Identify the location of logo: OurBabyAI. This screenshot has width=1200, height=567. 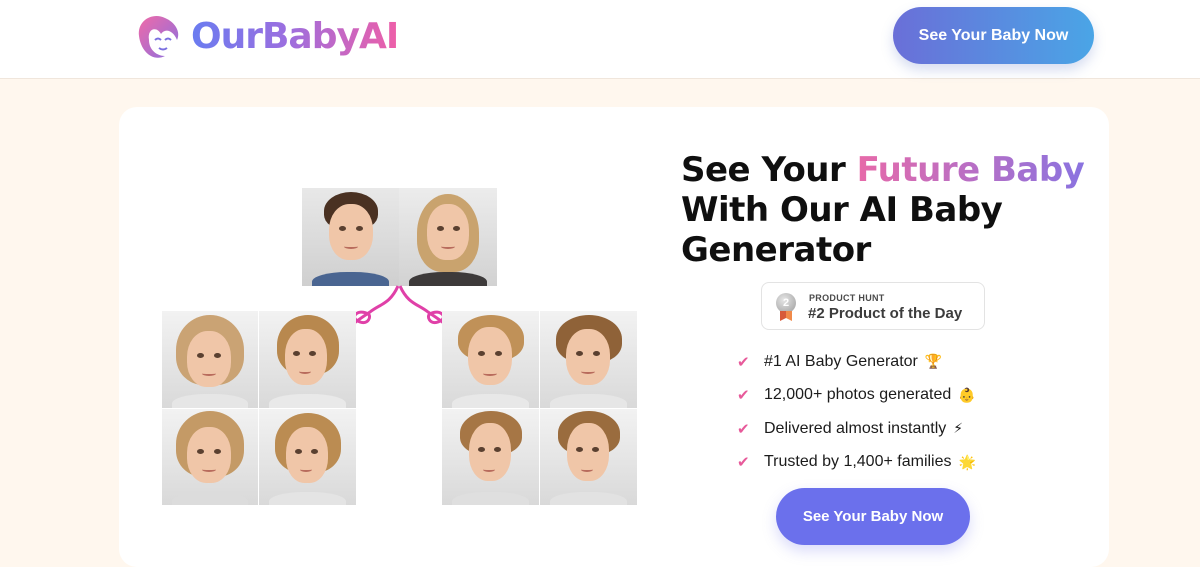
(265, 36).